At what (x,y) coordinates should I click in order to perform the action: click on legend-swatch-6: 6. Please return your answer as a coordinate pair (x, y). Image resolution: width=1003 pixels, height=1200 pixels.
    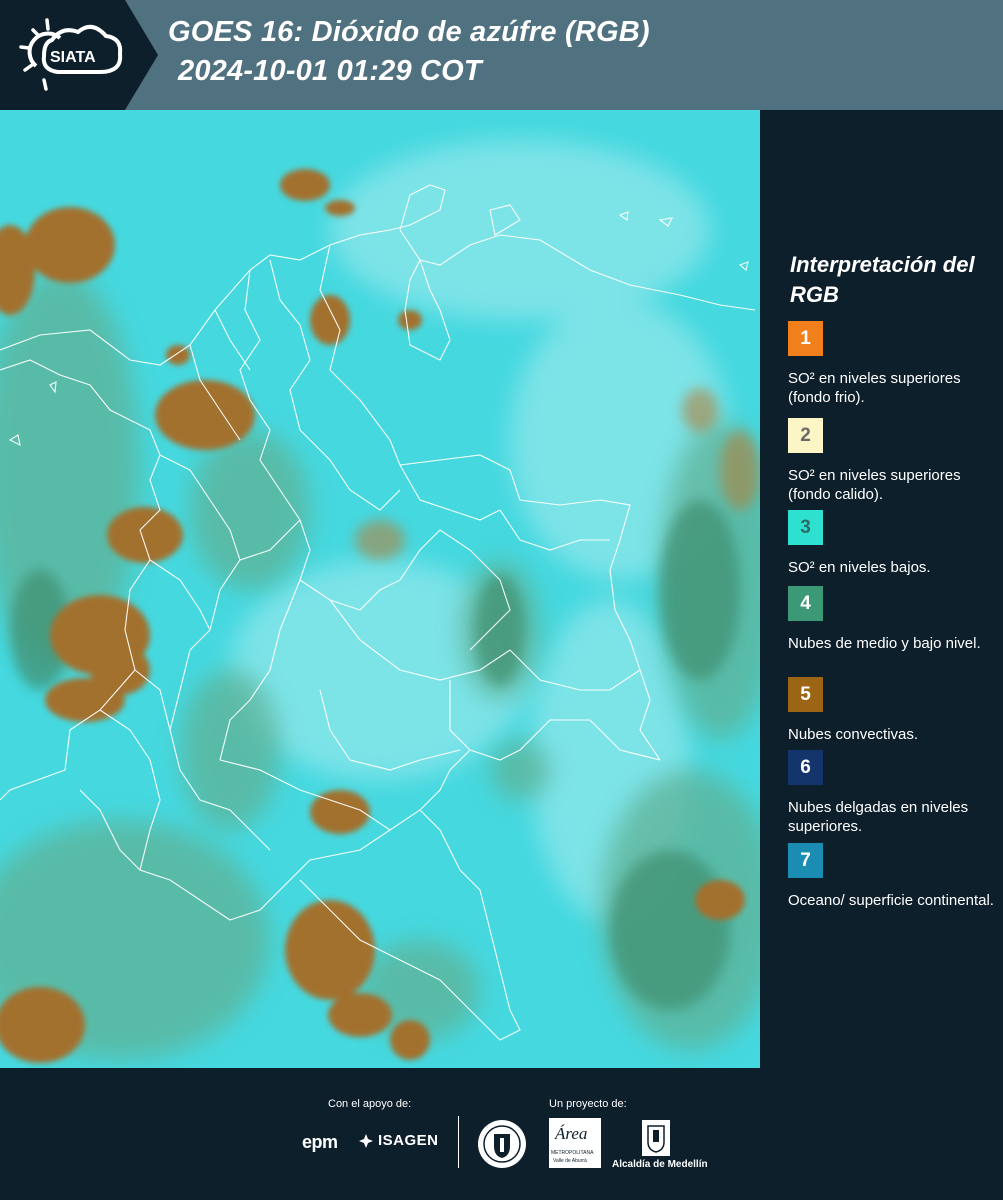
    Looking at the image, I should click on (805, 767).